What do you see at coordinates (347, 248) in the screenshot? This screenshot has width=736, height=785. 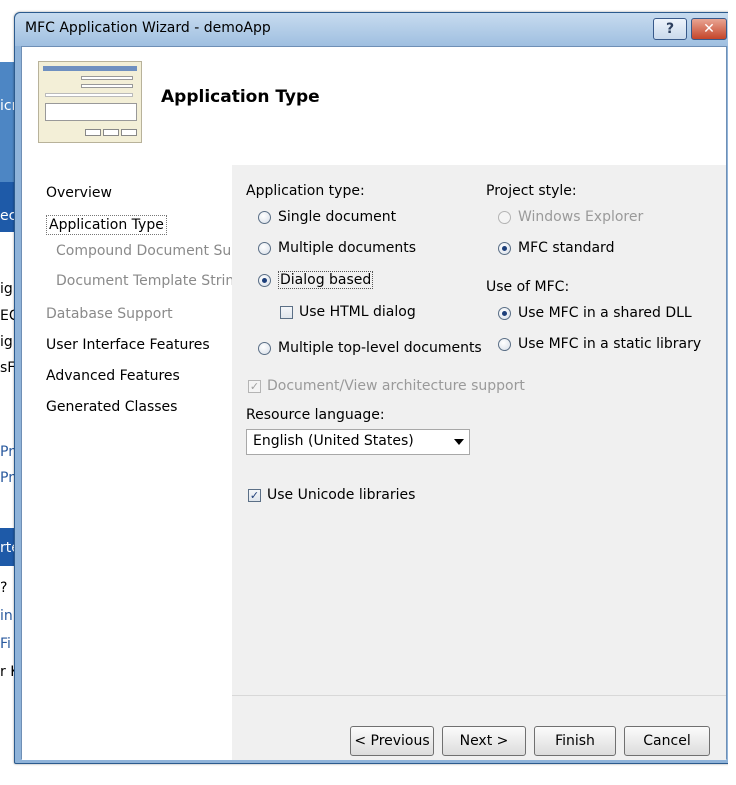 I see `multiple-documents-label: Multiple documents` at bounding box center [347, 248].